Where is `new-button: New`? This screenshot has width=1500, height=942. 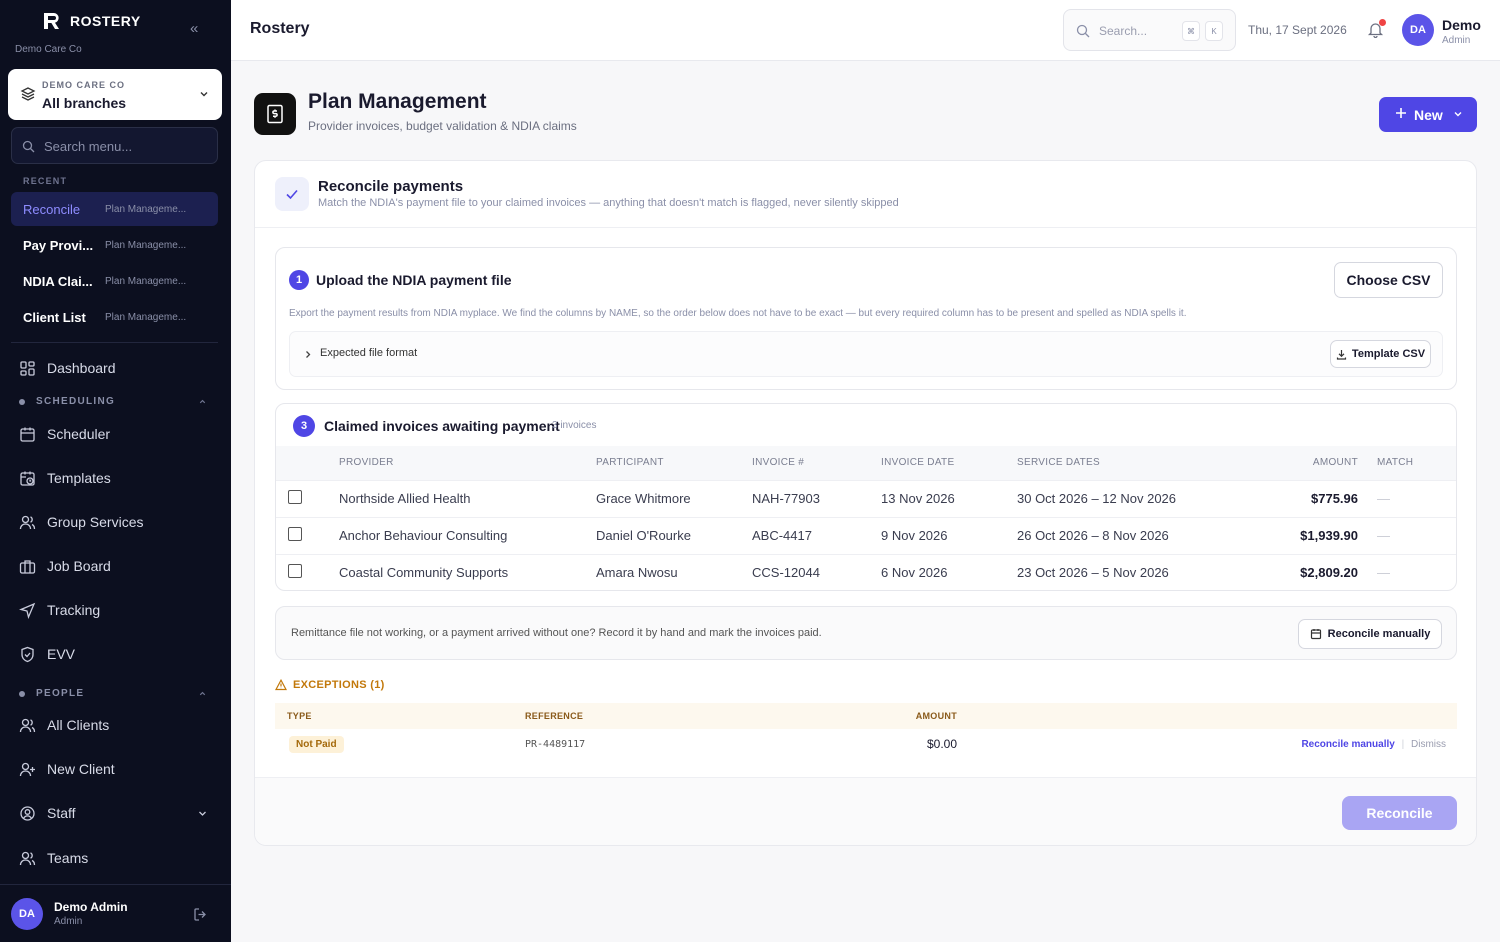 new-button: New is located at coordinates (1428, 114).